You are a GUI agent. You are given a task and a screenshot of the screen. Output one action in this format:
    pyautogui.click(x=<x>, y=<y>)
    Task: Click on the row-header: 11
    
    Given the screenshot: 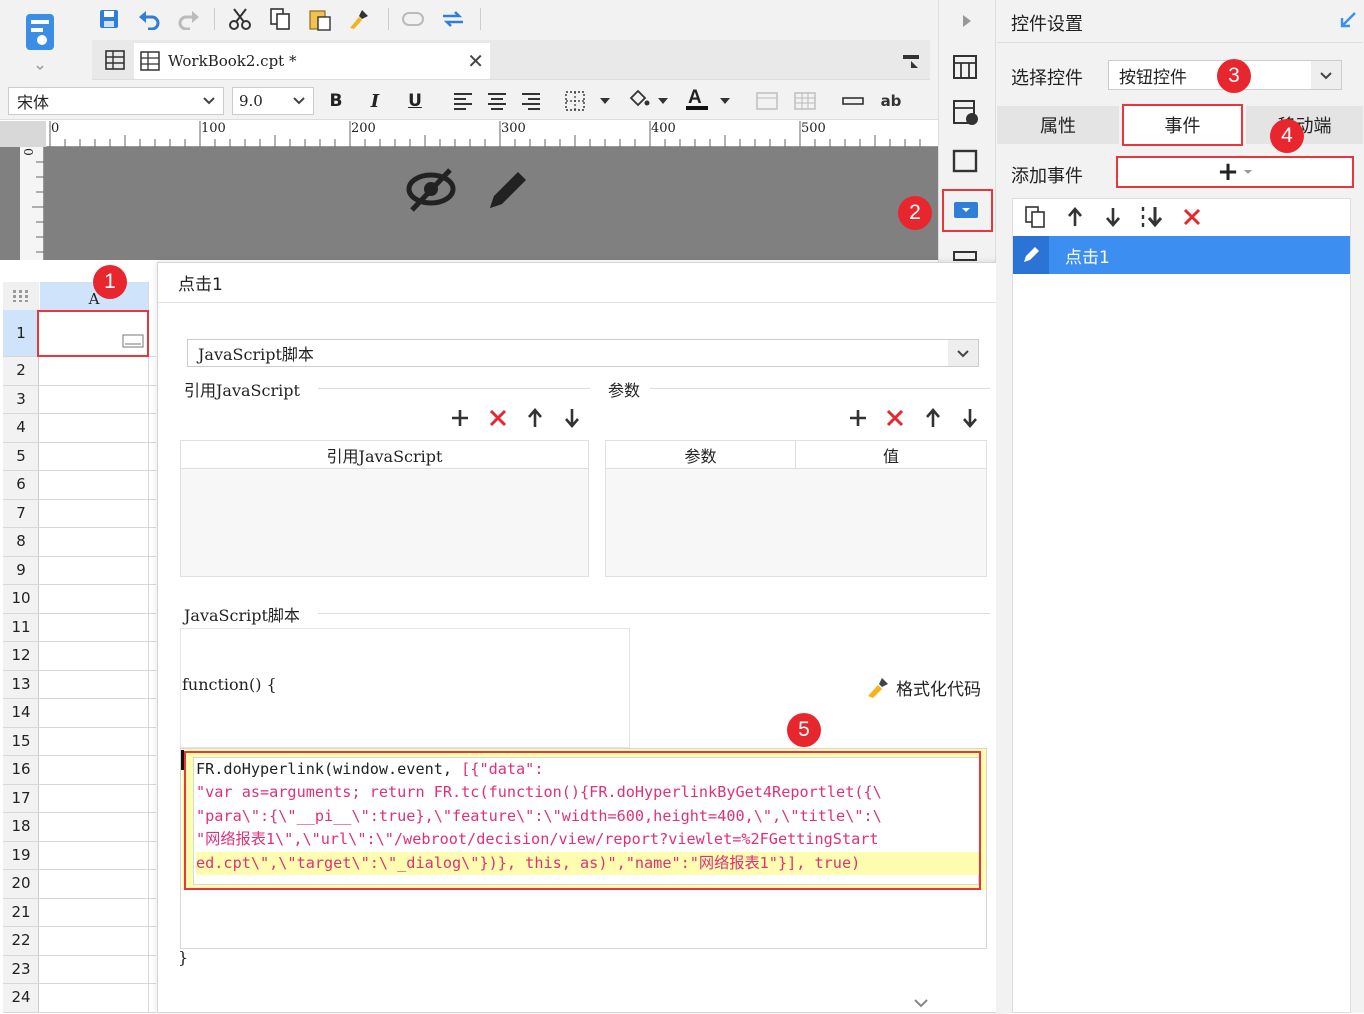 What is the action you would take?
    pyautogui.click(x=21, y=627)
    